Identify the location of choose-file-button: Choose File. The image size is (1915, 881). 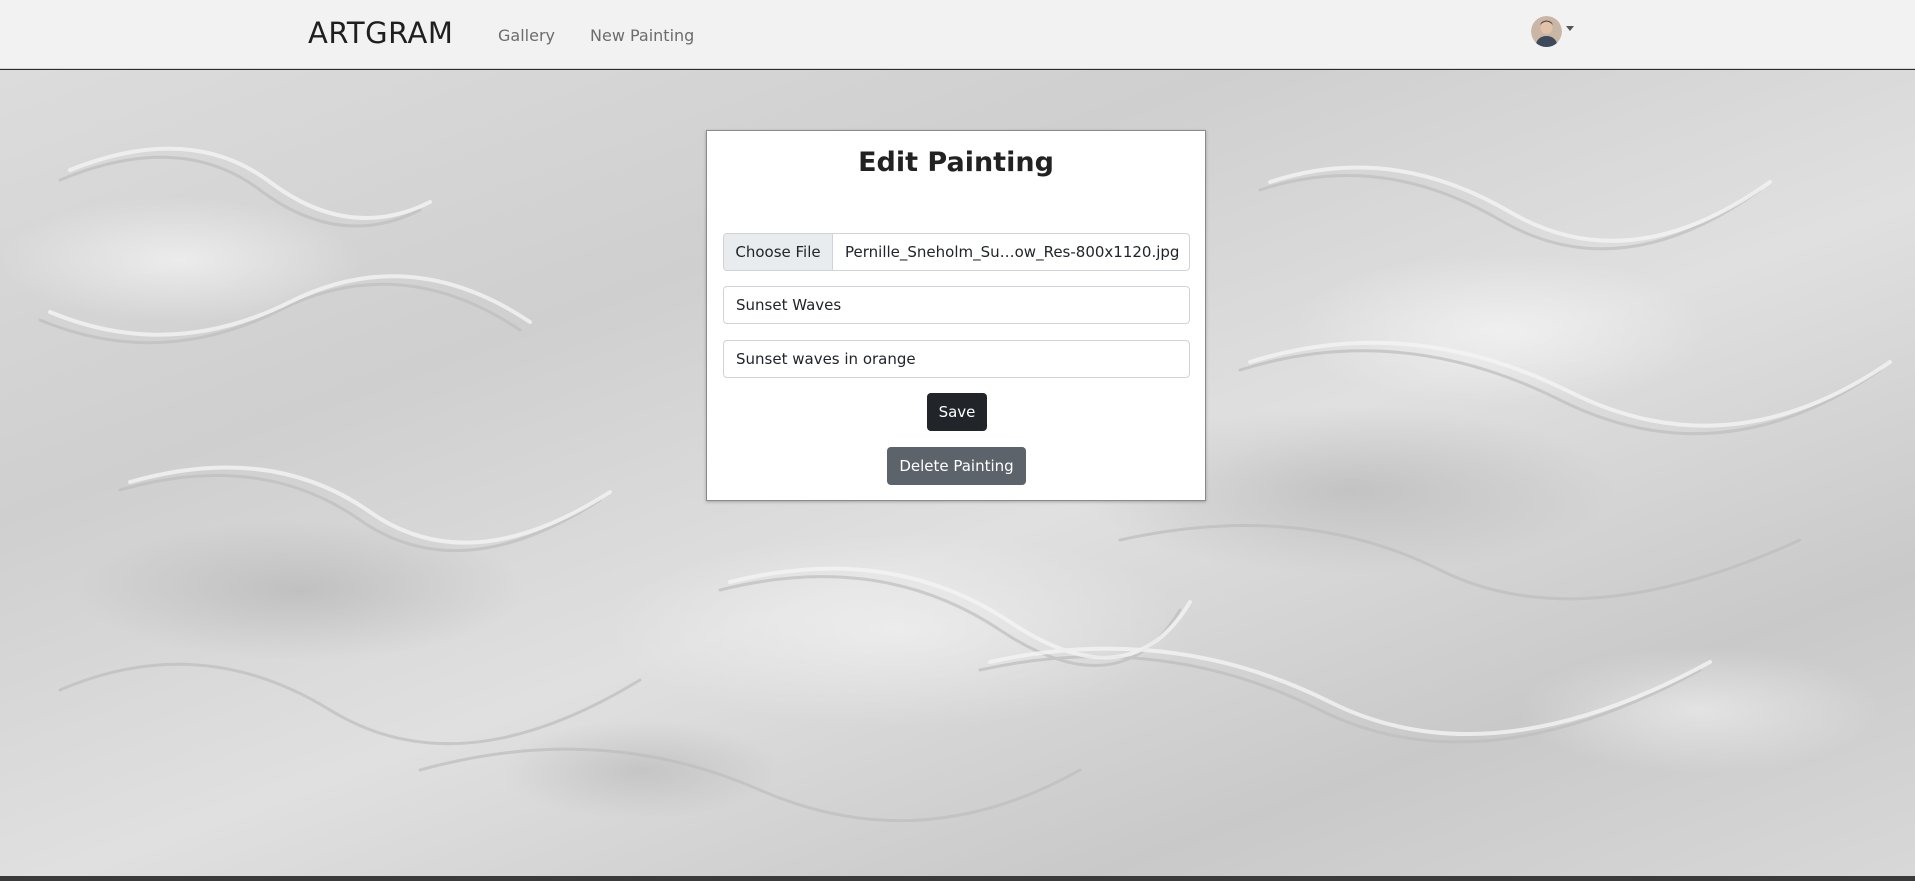
(778, 252).